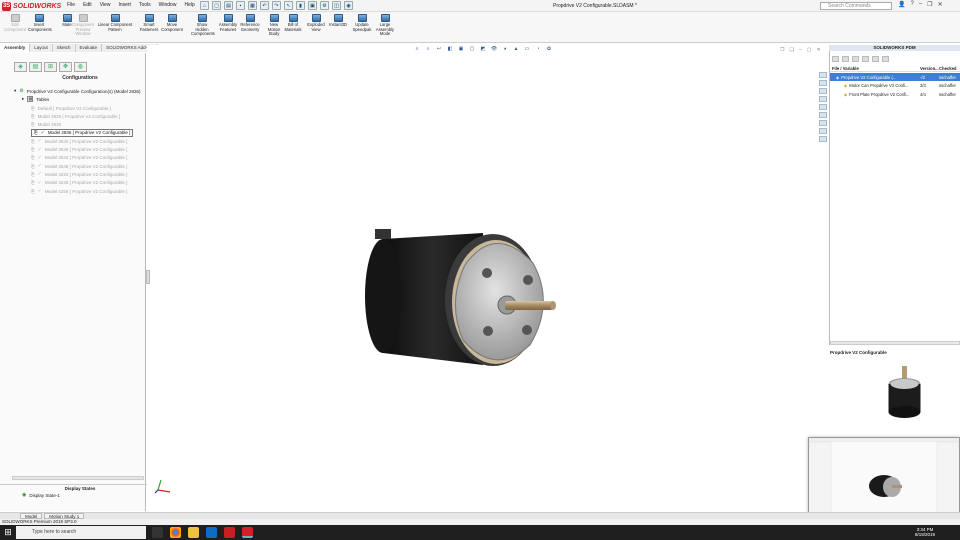 This screenshot has width=960, height=540. I want to click on realview-icon: ✿, so click(549, 49).